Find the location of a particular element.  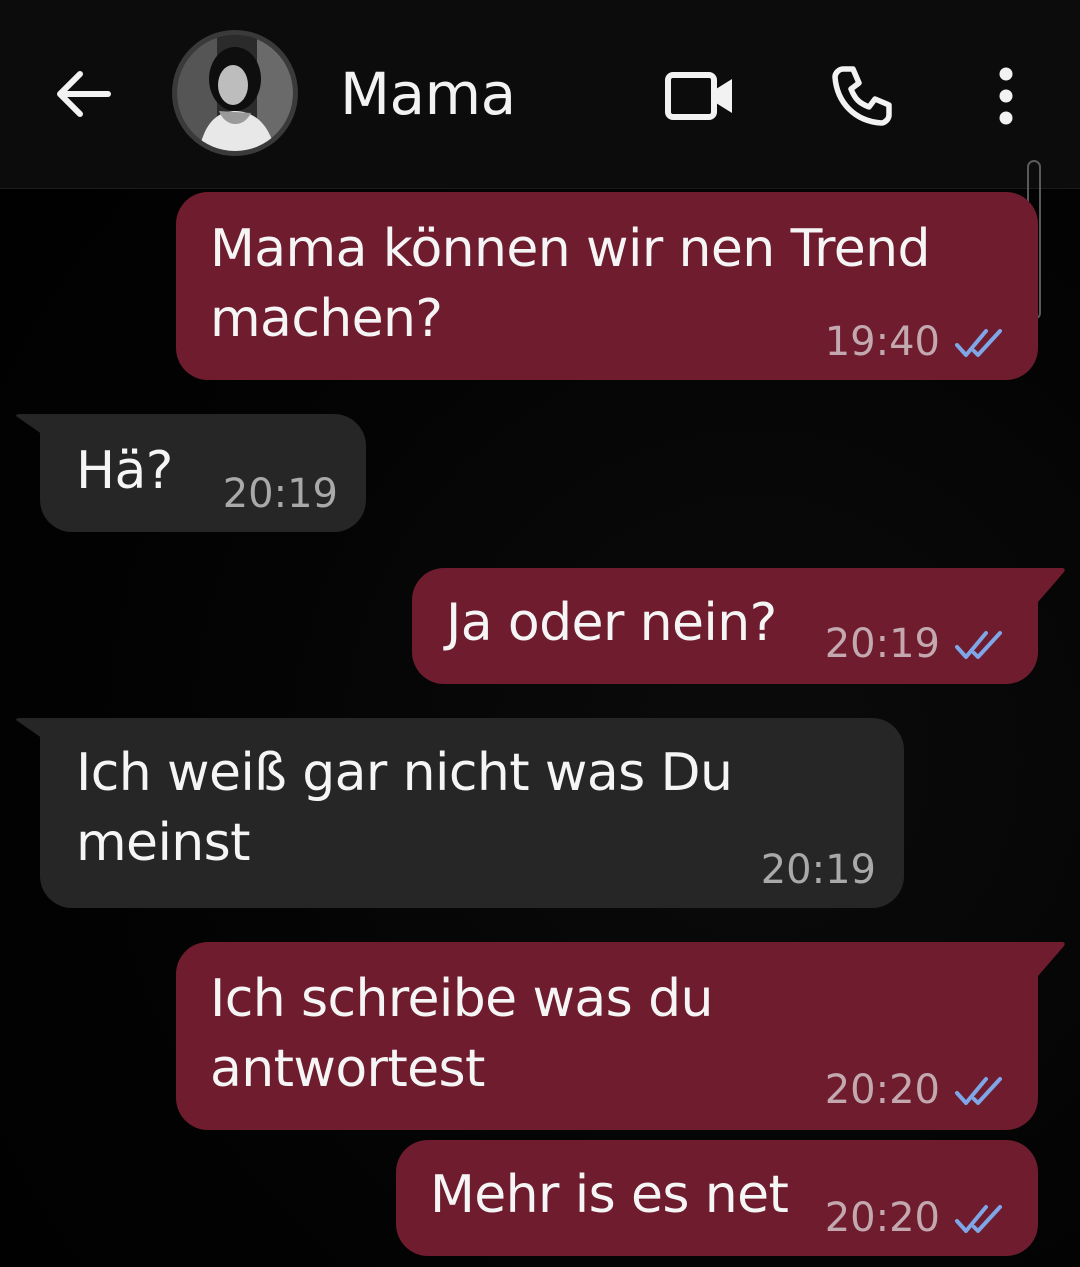

message-bubble-outgoing: Mehr is es net 20:20 is located at coordinates (717, 1198).